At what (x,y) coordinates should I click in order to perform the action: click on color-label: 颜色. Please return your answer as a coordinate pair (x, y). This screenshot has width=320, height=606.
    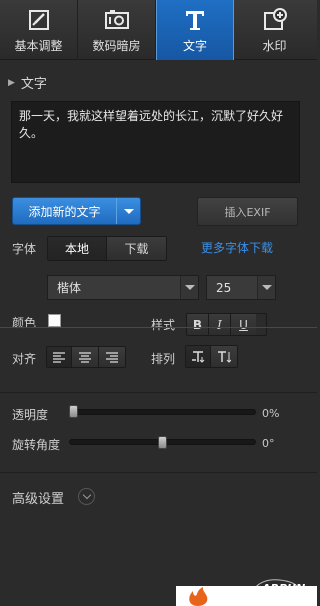
    Looking at the image, I should click on (24, 323).